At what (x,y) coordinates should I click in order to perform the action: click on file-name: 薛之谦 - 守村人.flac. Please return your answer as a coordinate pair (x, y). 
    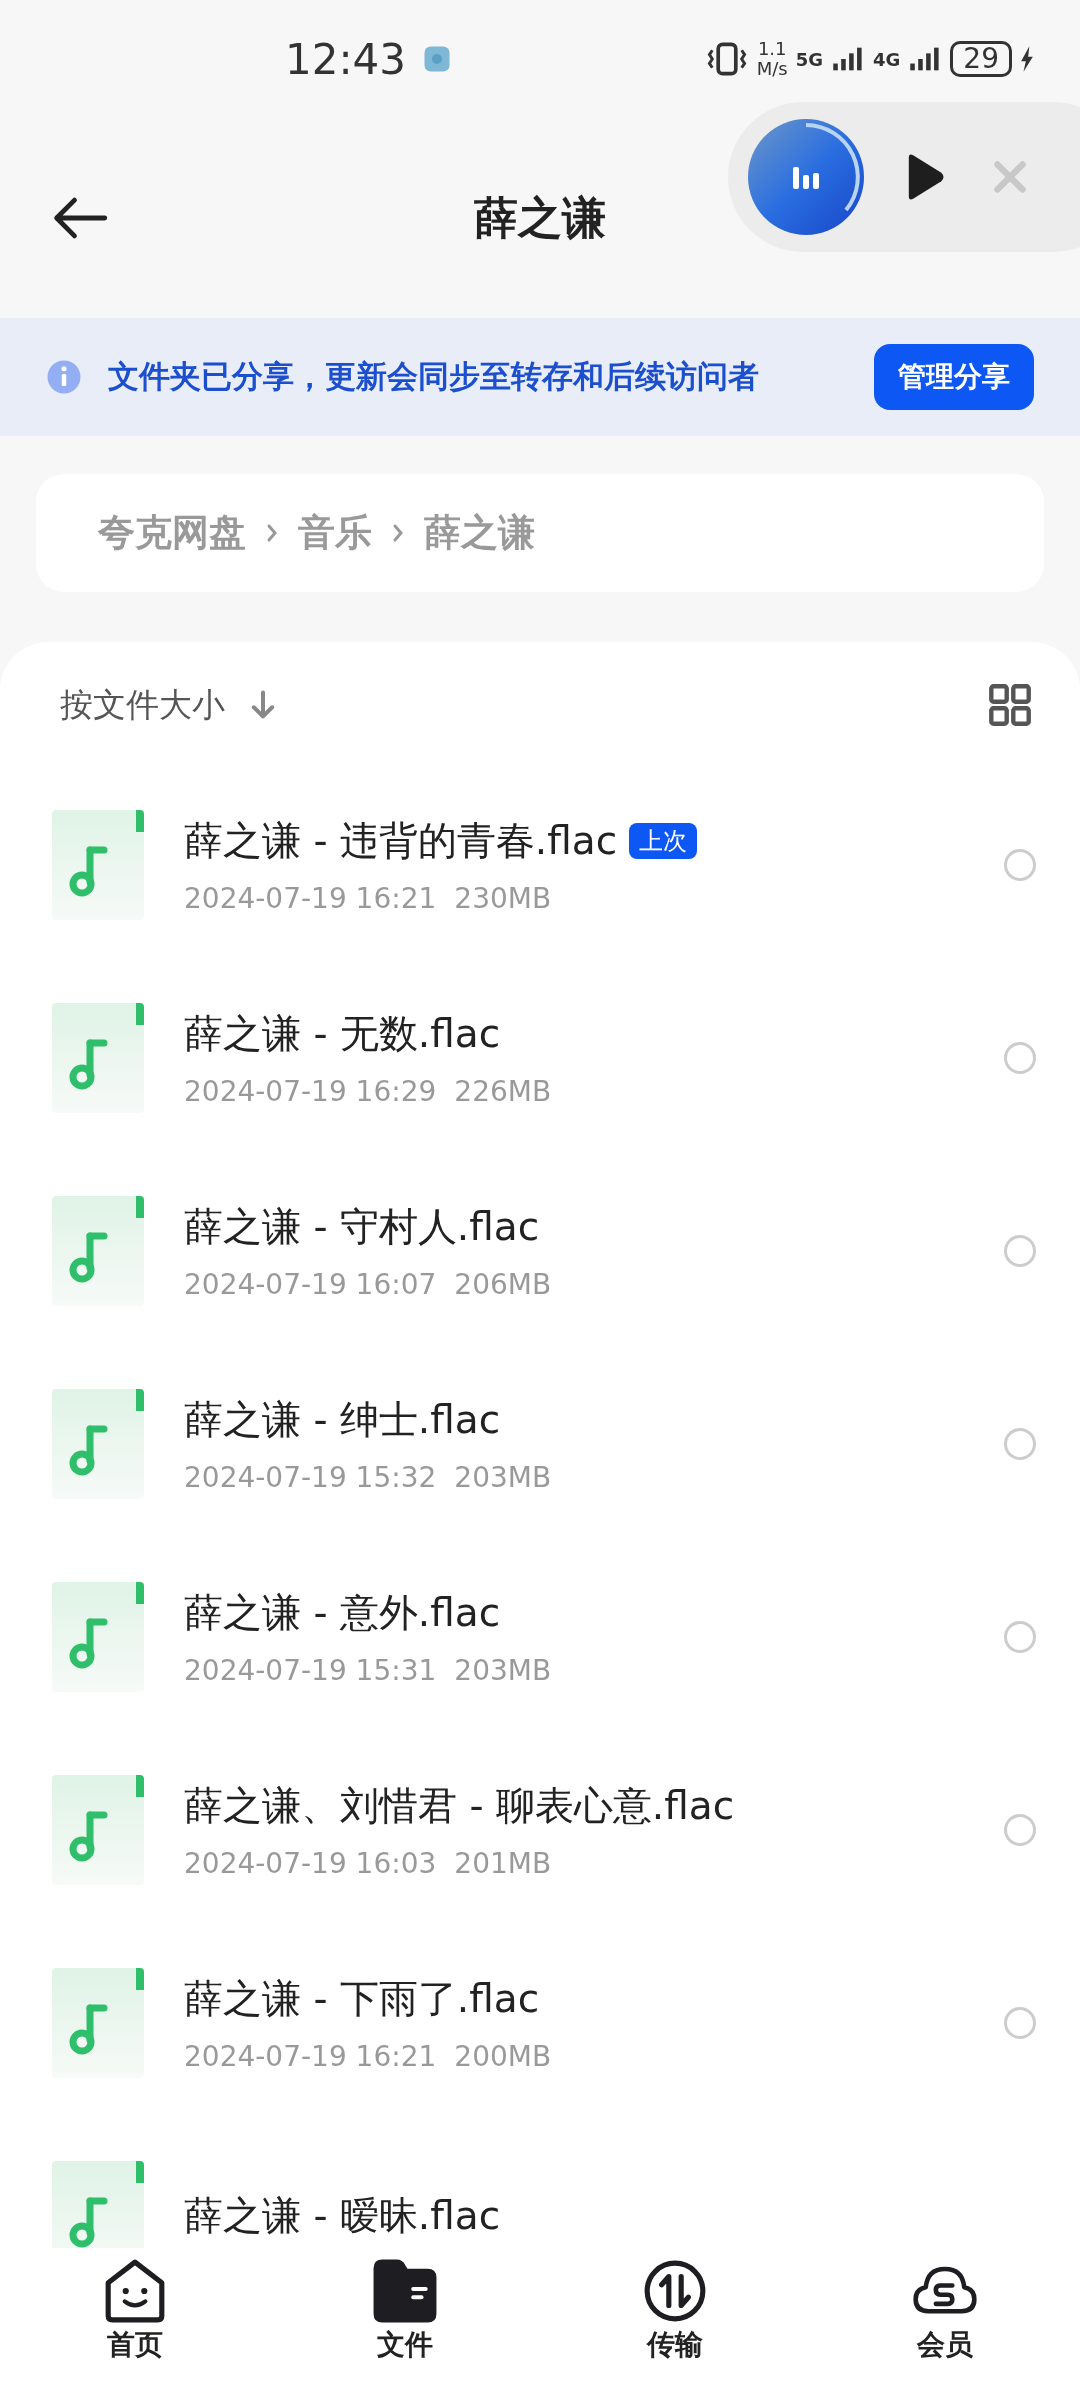
    Looking at the image, I should click on (362, 1227).